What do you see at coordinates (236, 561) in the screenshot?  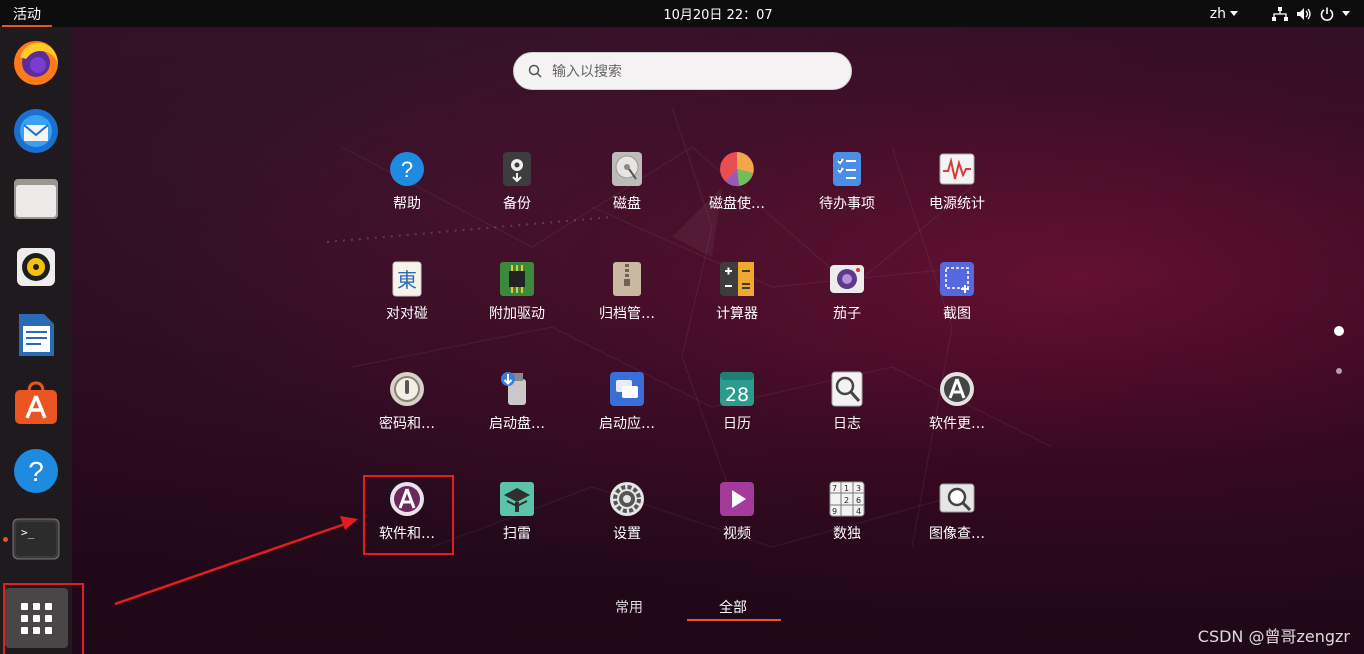 I see `annotation-arrow` at bounding box center [236, 561].